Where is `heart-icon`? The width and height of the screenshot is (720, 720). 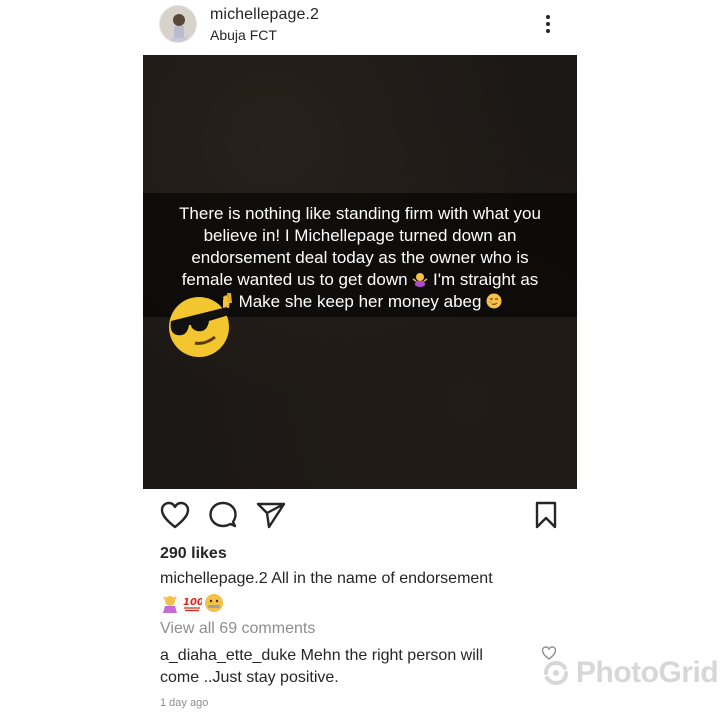 heart-icon is located at coordinates (175, 515).